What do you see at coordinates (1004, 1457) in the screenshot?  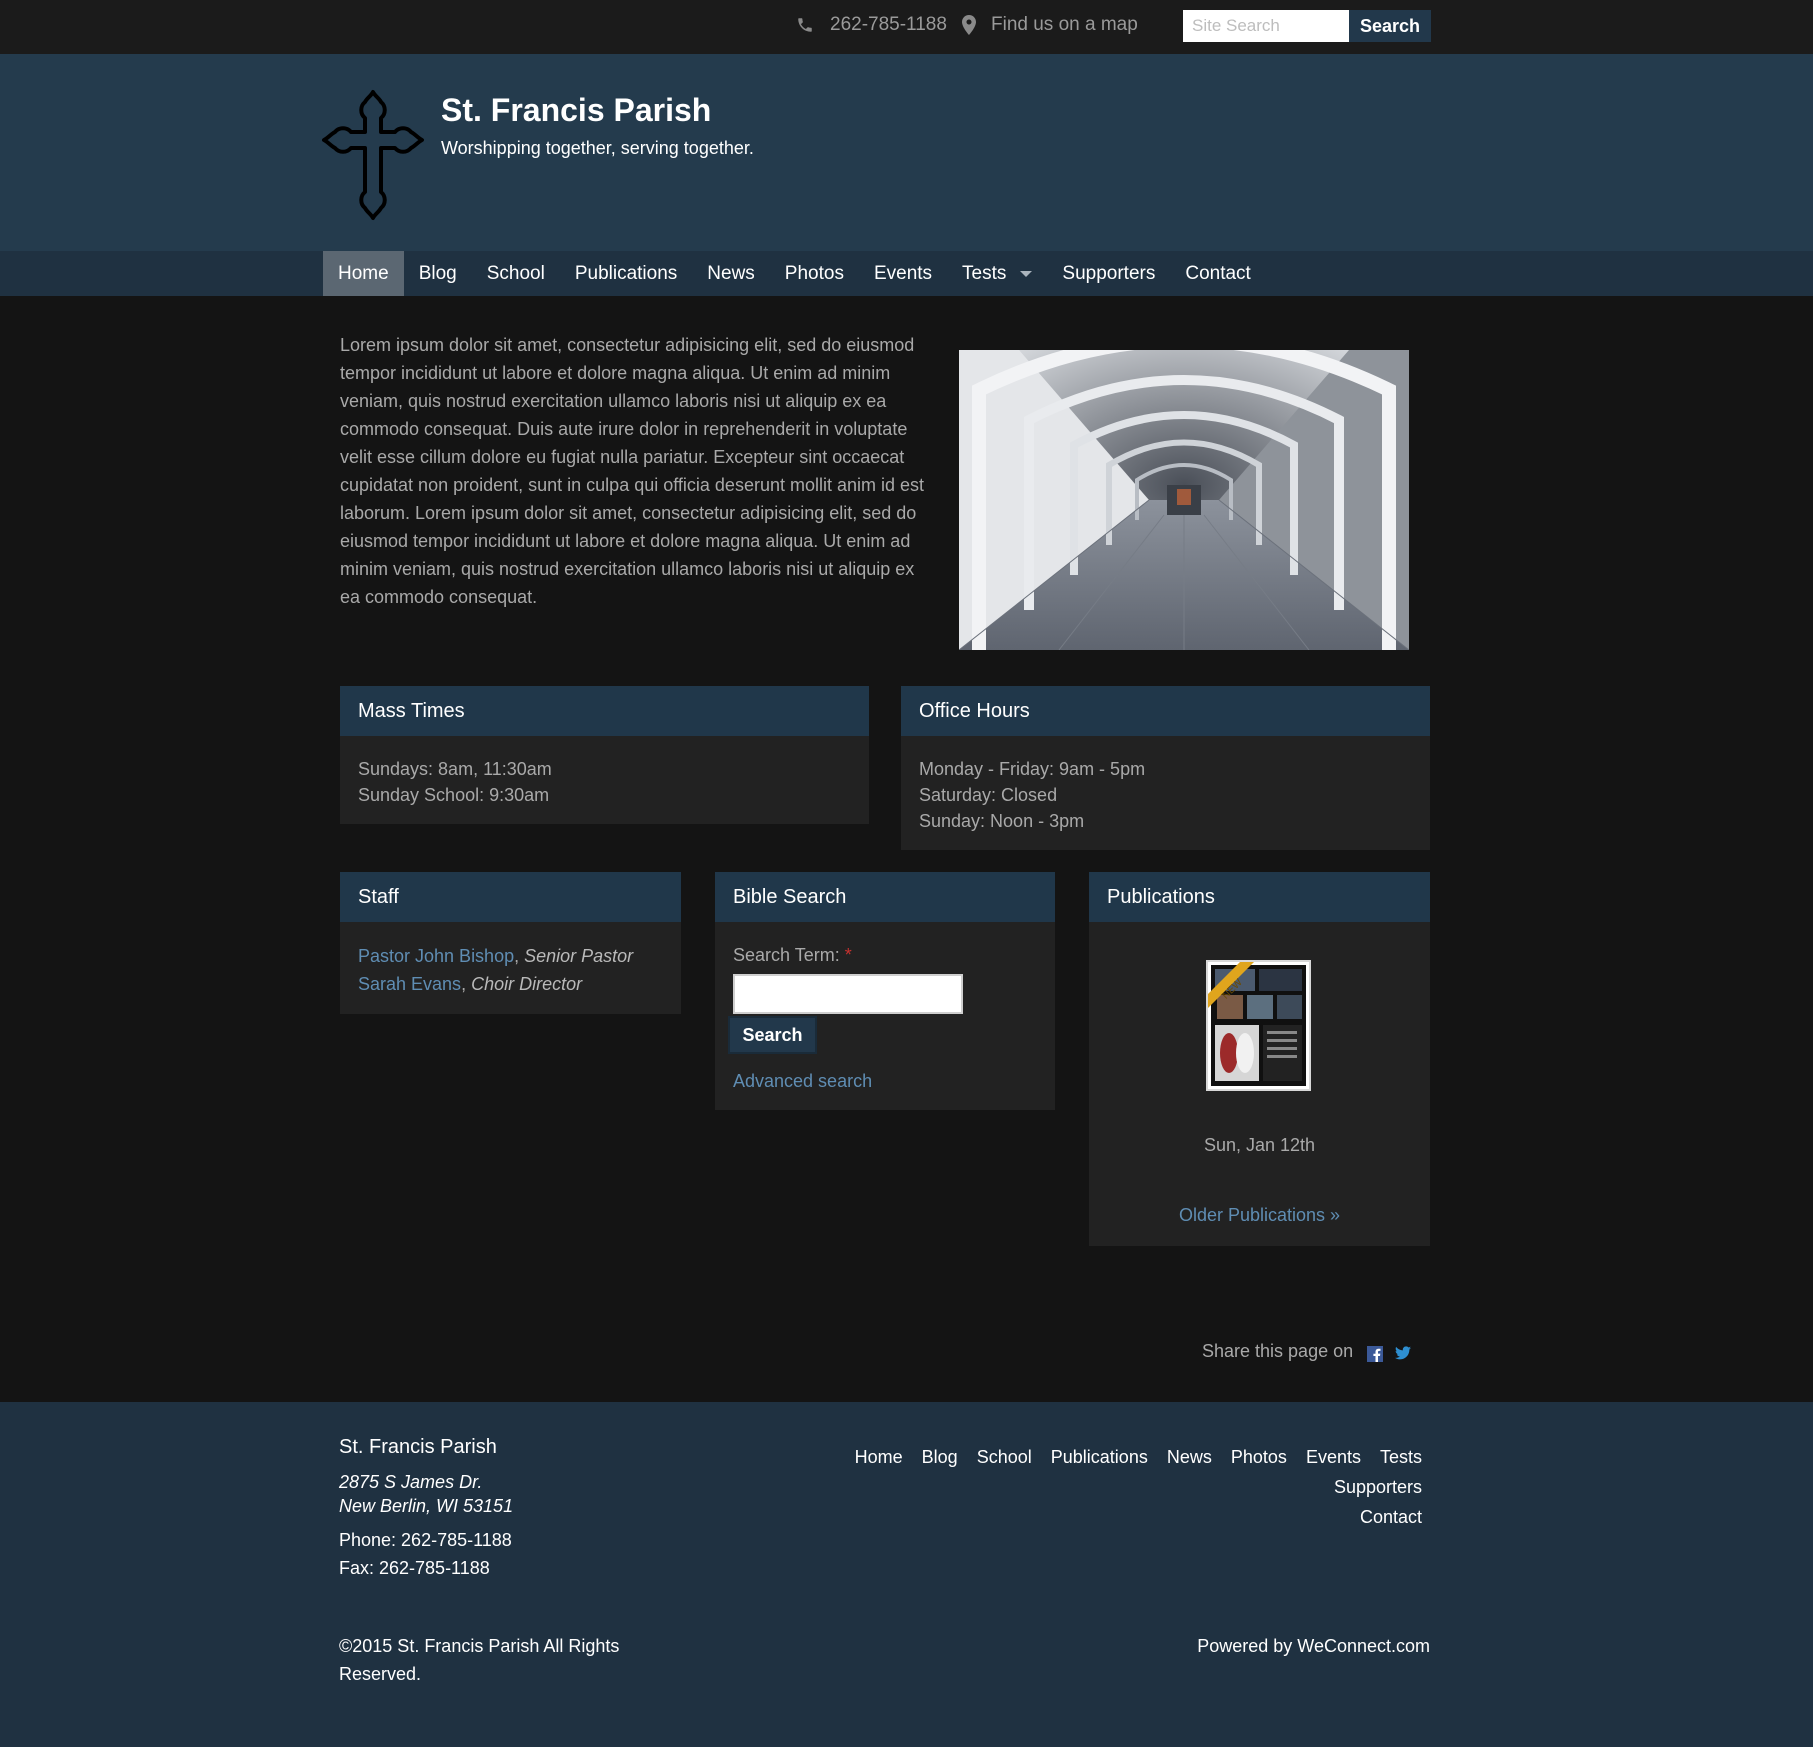 I see `footer-nav-school: School` at bounding box center [1004, 1457].